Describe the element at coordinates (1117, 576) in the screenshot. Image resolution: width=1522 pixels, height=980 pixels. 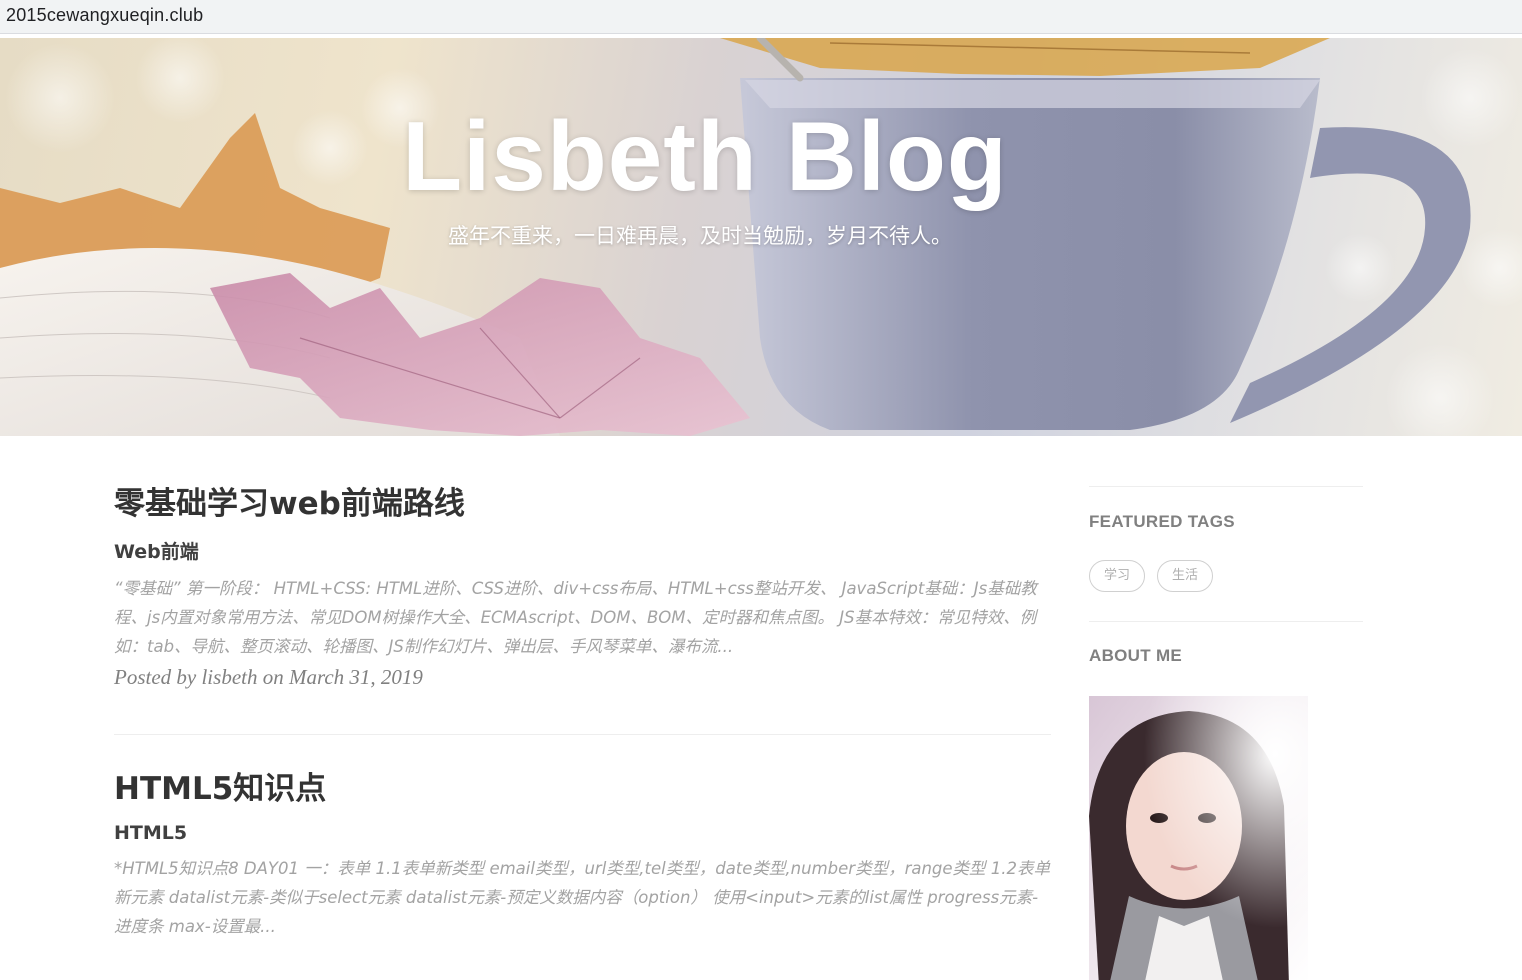
I see `tag-study: 学习` at that location.